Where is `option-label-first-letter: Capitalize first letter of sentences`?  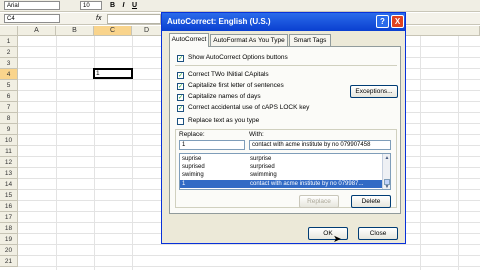 option-label-first-letter: Capitalize first letter of sentences is located at coordinates (236, 85).